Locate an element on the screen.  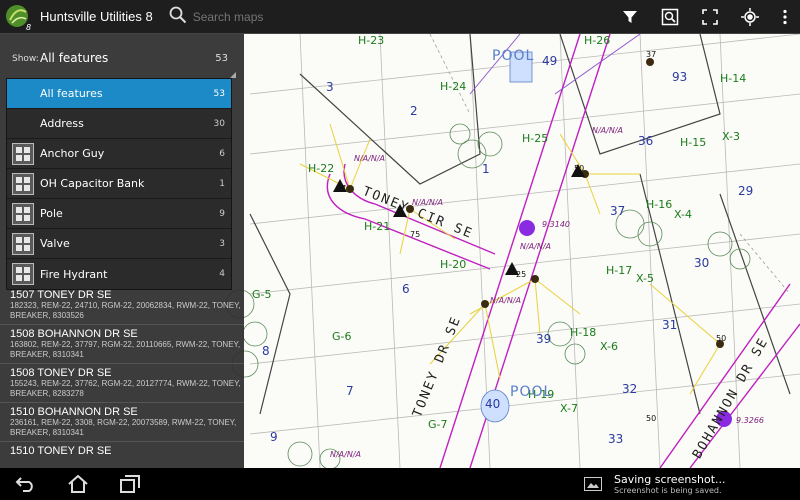
node-id: 9.3266 is located at coordinates (750, 420).